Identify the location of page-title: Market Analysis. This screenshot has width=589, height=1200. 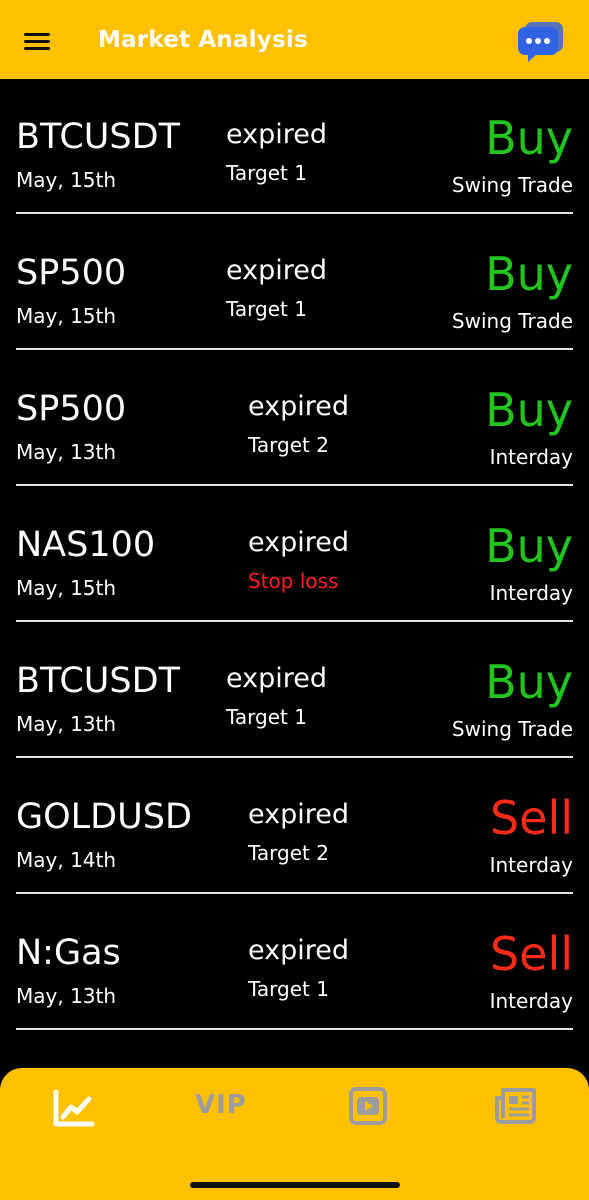
(203, 40).